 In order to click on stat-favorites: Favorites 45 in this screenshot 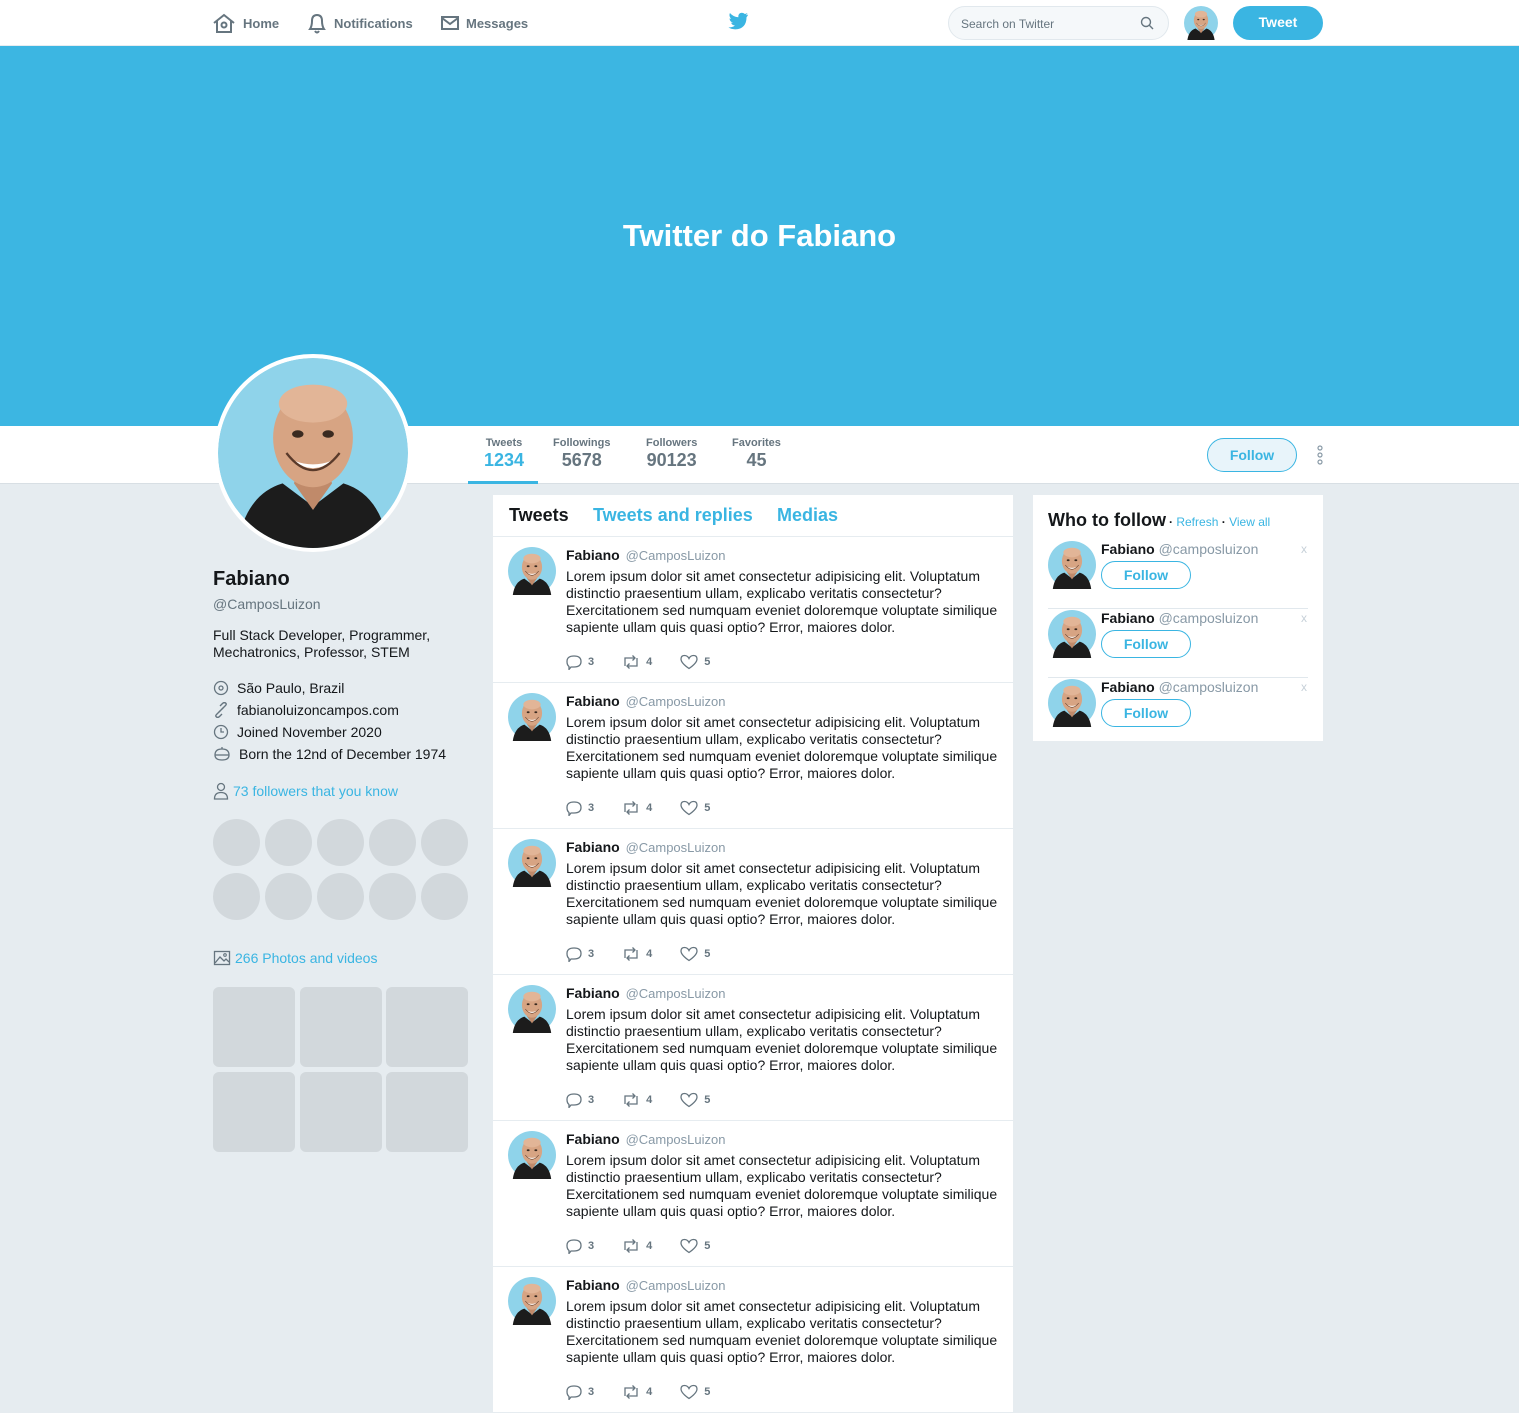, I will do `click(756, 454)`.